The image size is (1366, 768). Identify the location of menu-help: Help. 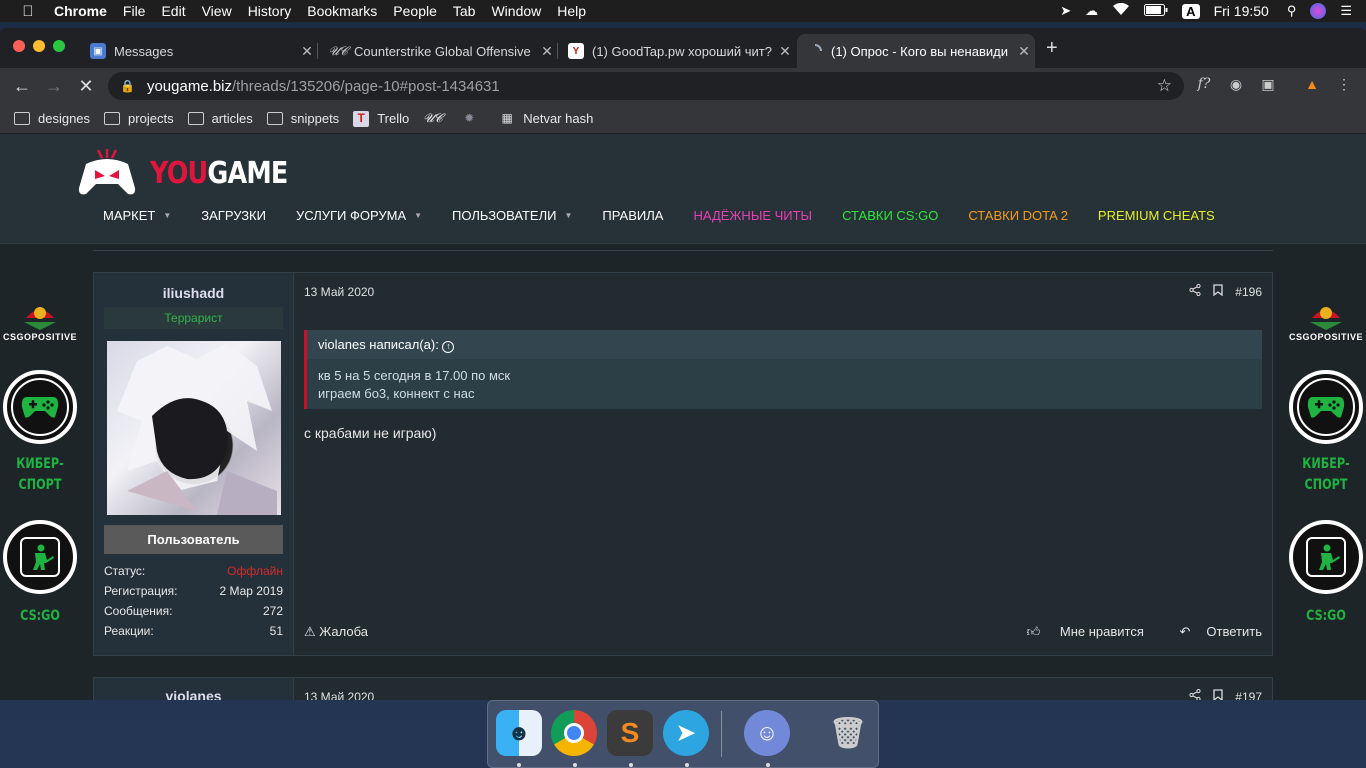
(571, 11).